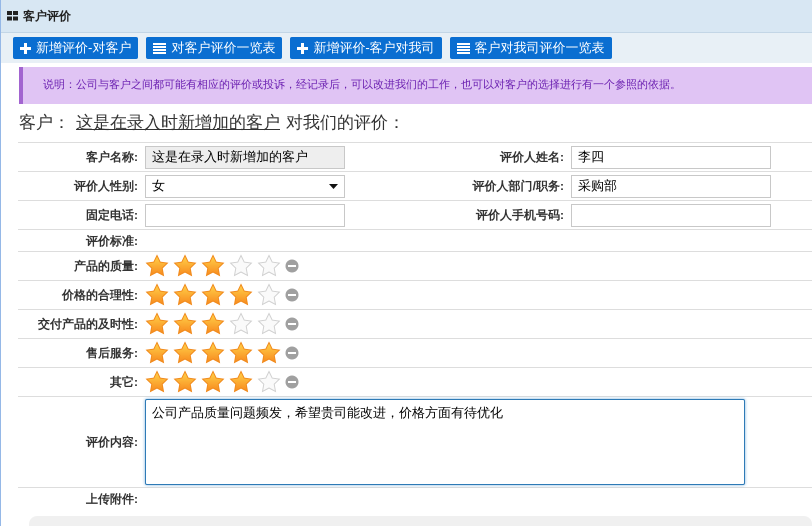 The width and height of the screenshot is (812, 526). I want to click on field-label: 售后服务:, so click(112, 353).